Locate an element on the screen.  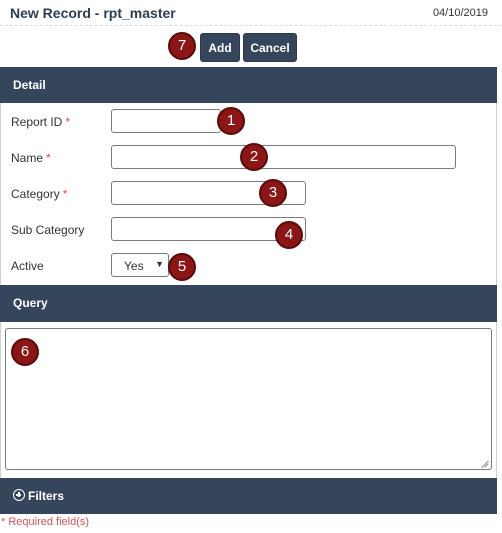
callout-badge-4: 4 is located at coordinates (289, 235).